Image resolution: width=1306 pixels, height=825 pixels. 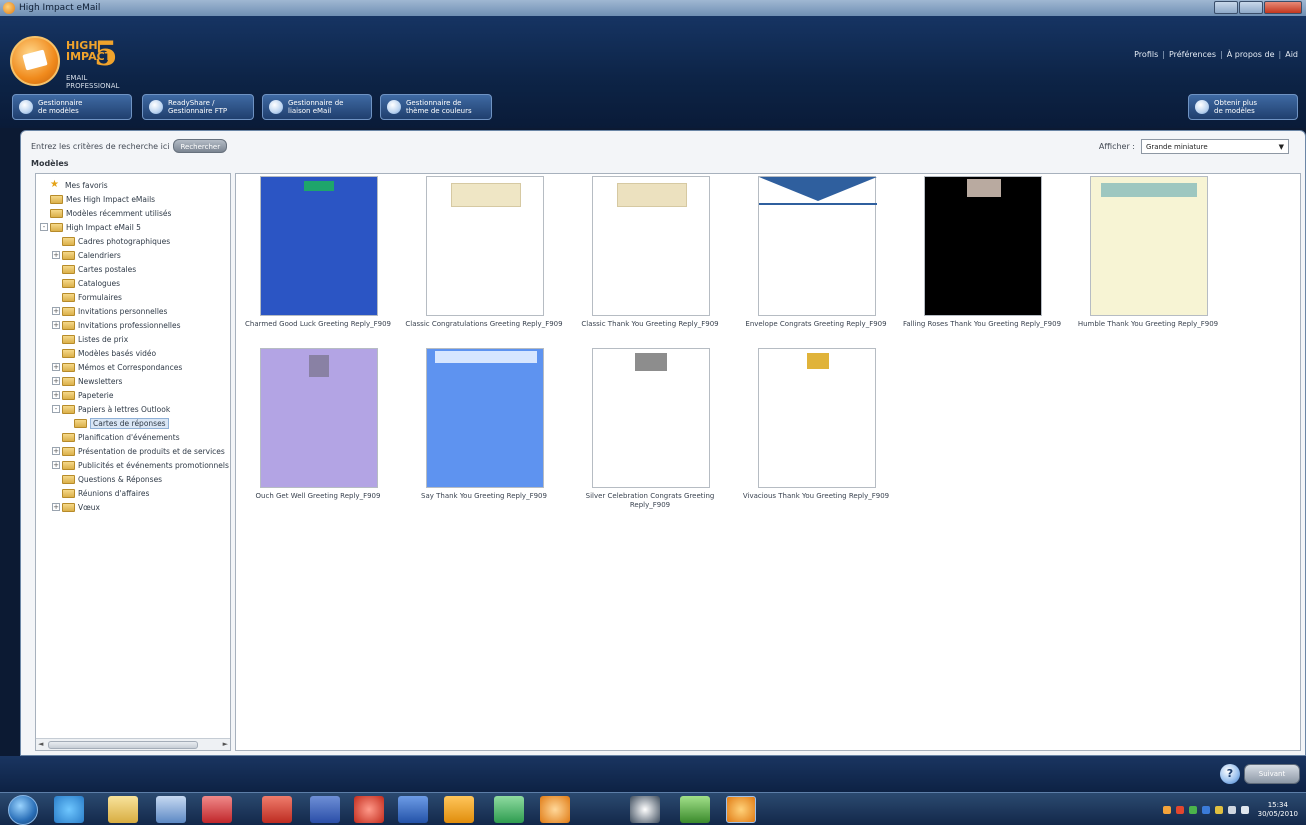 I want to click on template-card: Say Thank You Greeting Reply_F909, so click(x=484, y=434).